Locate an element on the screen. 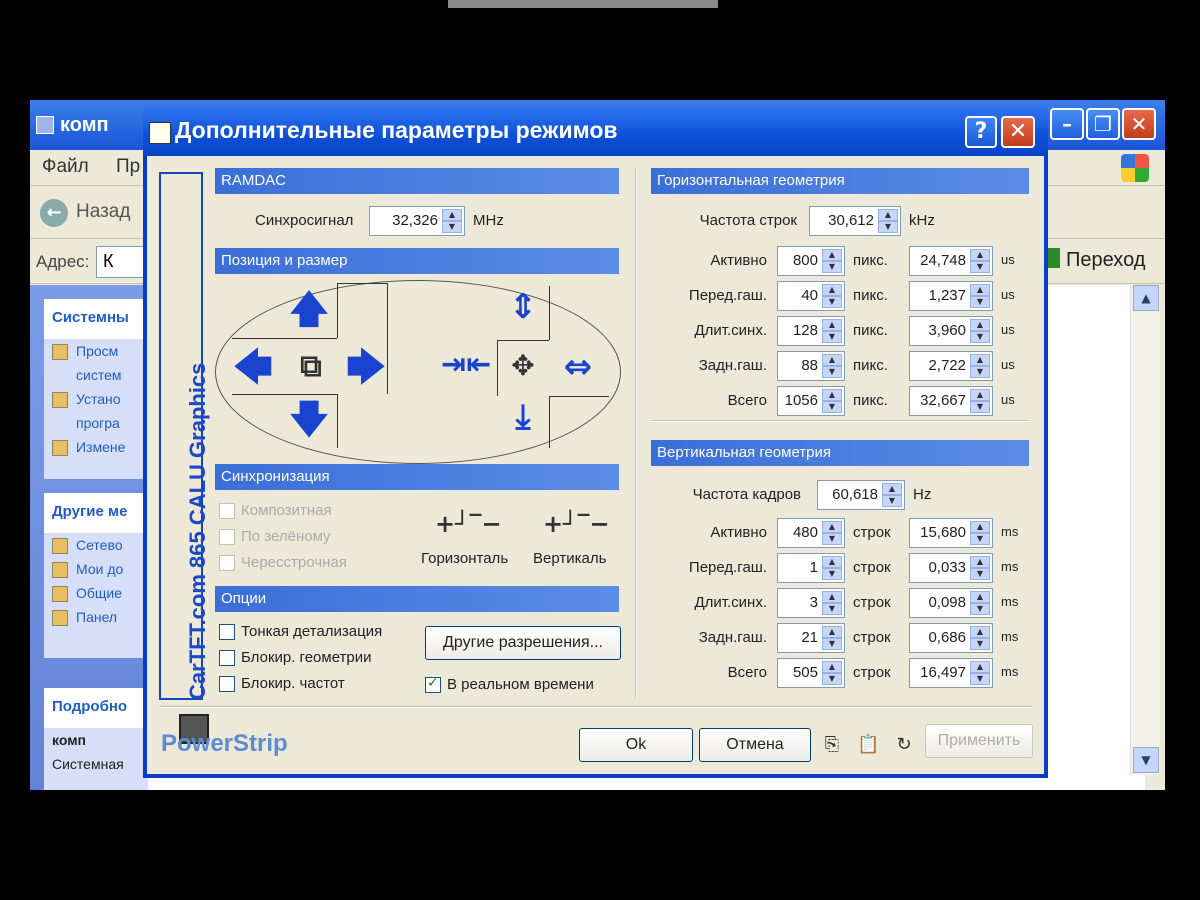 The image size is (1200, 900). cancel-button: Отмена is located at coordinates (755, 745).